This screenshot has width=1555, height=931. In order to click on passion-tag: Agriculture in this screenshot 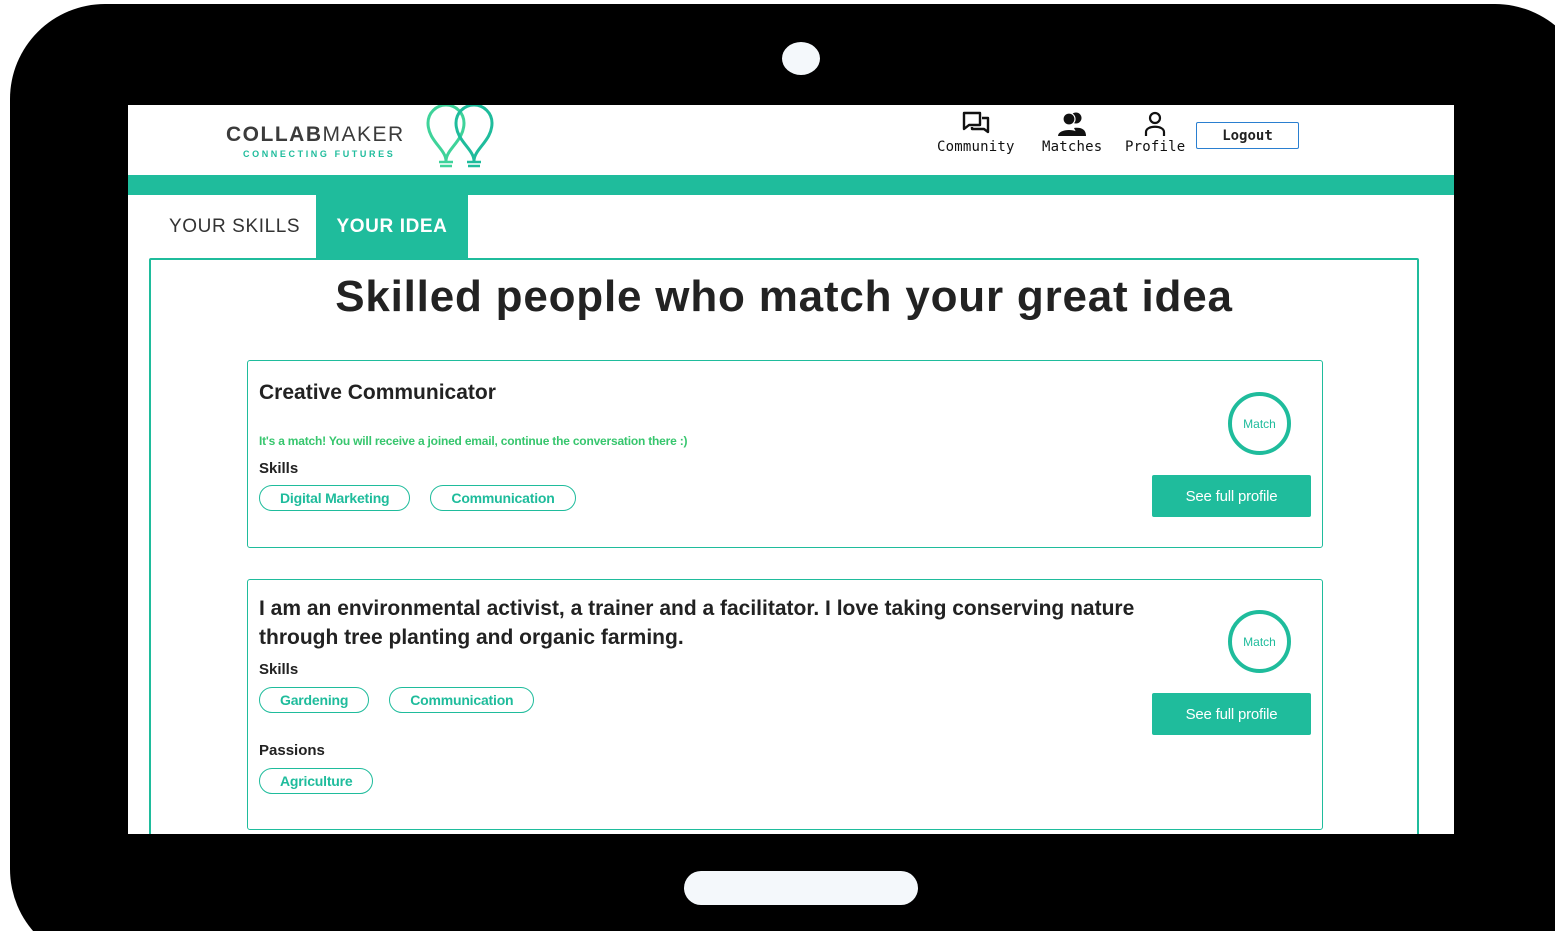, I will do `click(316, 781)`.